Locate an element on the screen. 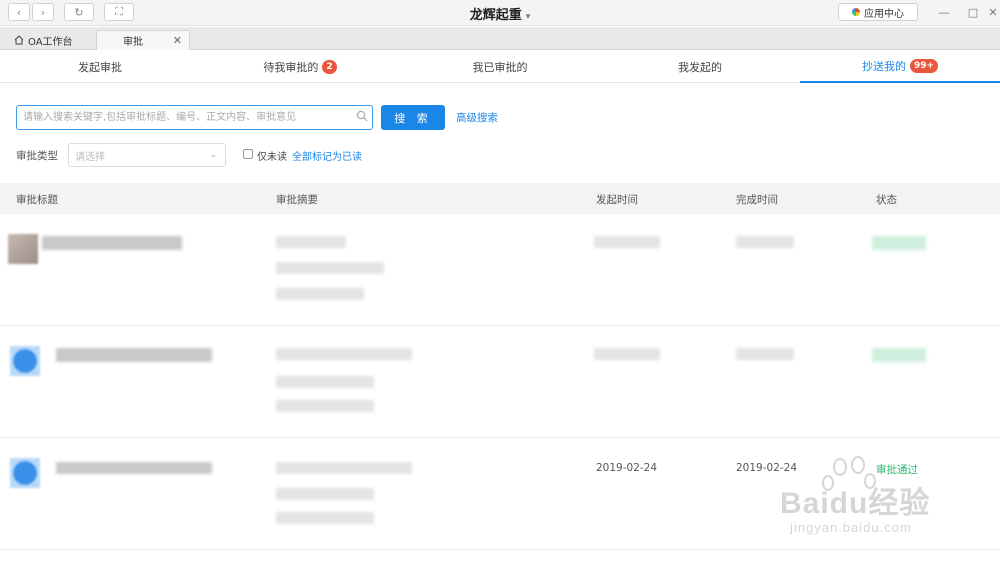 This screenshot has width=1000, height=563. caret-down-icon: ▾ is located at coordinates (528, 17).